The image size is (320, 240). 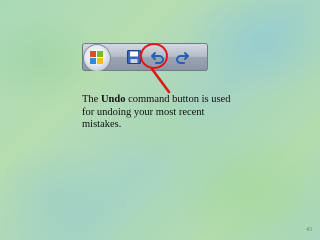 I want to click on page-number: 43, so click(x=309, y=230).